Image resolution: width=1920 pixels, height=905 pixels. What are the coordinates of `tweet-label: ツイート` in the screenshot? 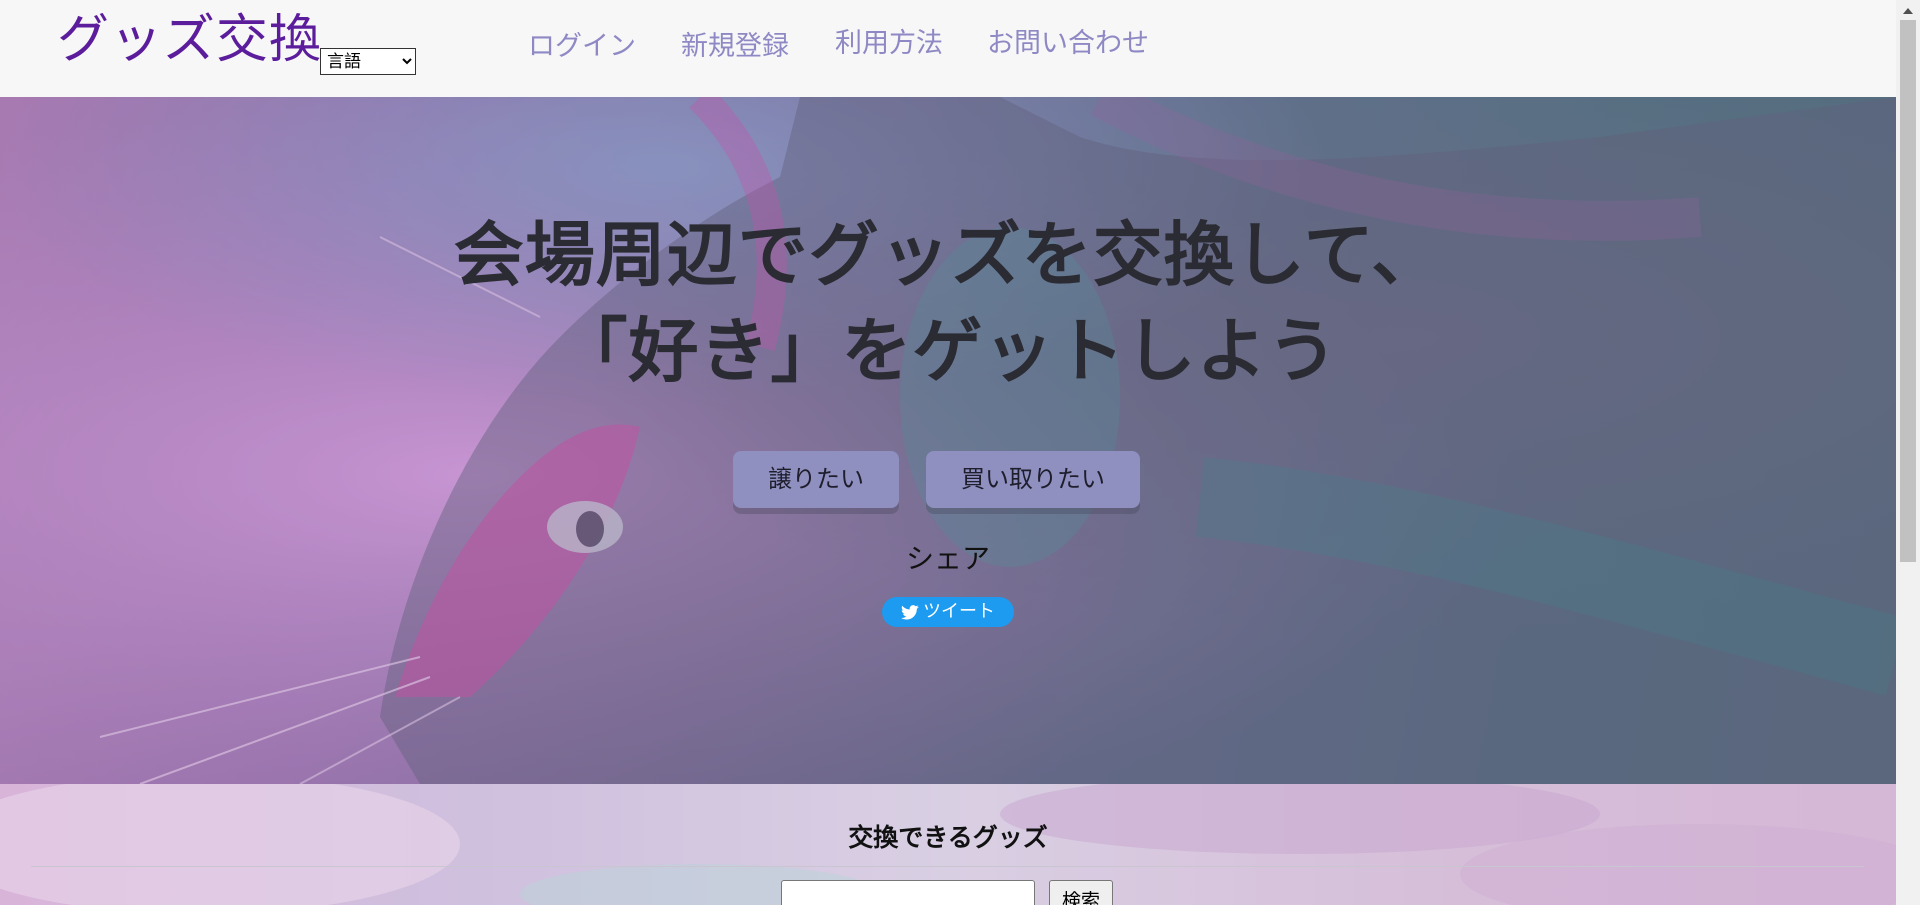 It's located at (959, 611).